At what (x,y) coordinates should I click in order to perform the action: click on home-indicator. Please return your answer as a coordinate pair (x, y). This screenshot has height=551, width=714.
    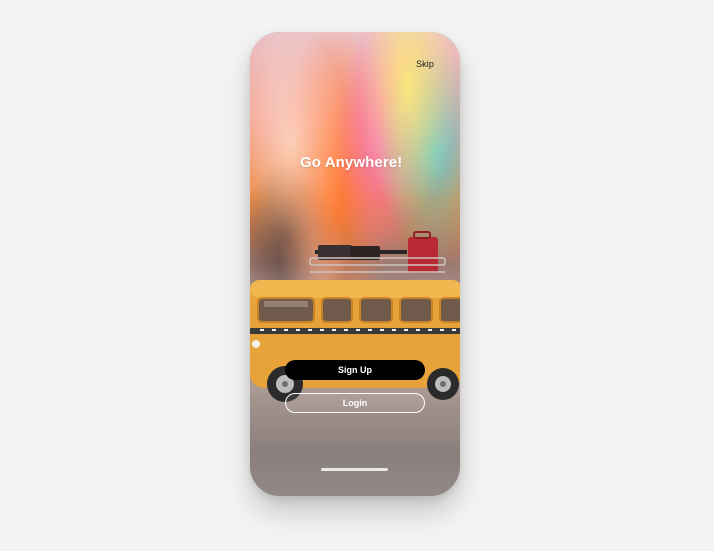
    Looking at the image, I should click on (354, 469).